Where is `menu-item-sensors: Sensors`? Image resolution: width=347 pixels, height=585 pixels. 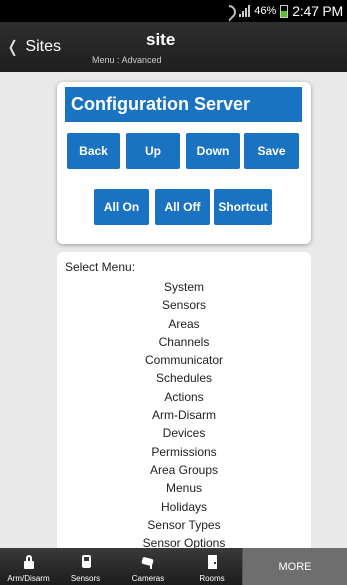
menu-item-sensors: Sensors is located at coordinates (184, 305).